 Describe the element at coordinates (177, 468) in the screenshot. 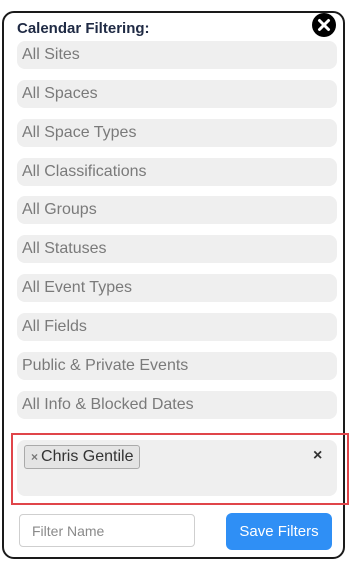

I see `user-multi-select: × Chris Gentile ×` at that location.